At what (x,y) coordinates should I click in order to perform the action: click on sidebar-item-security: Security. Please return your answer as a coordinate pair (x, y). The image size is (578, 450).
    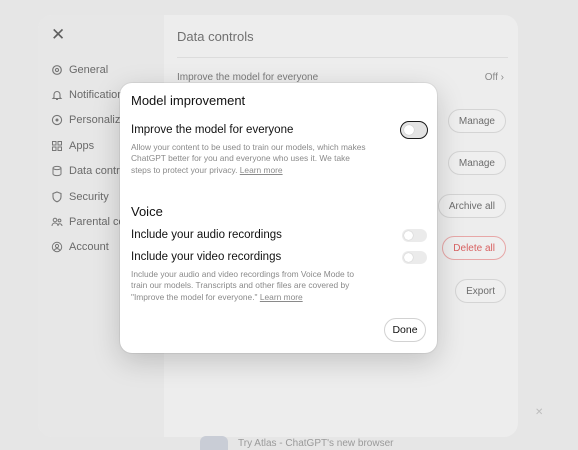
    Looking at the image, I should click on (79, 197).